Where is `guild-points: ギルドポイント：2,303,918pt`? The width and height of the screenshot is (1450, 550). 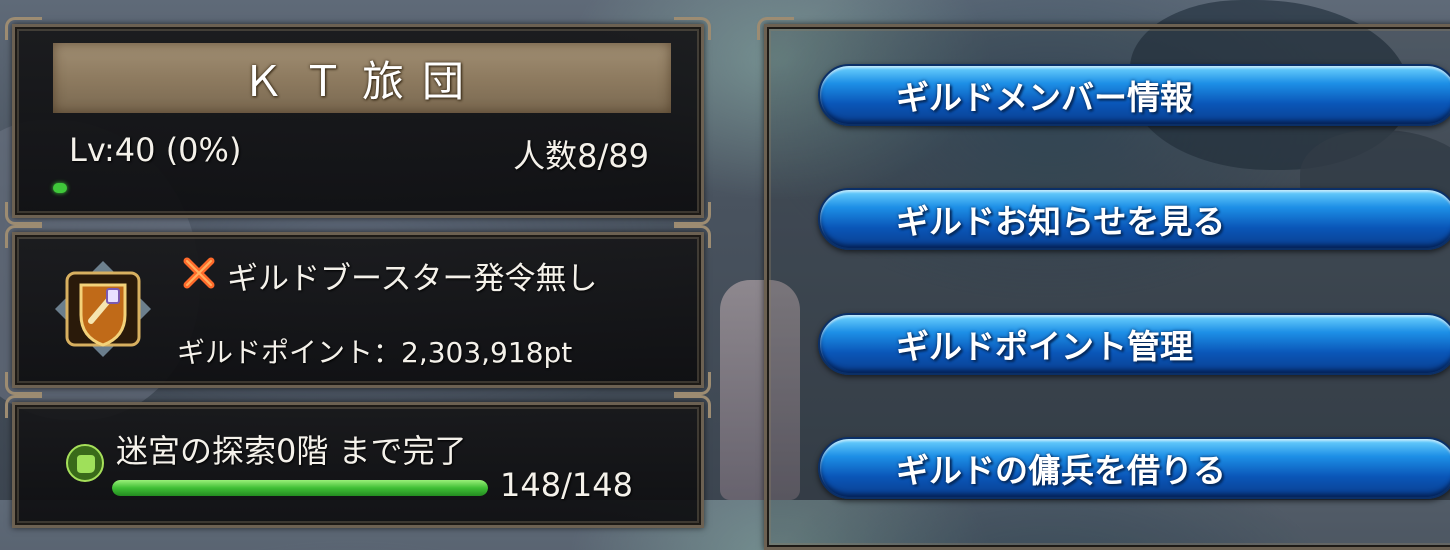
guild-points: ギルドポイント：2,303,918pt is located at coordinates (375, 352).